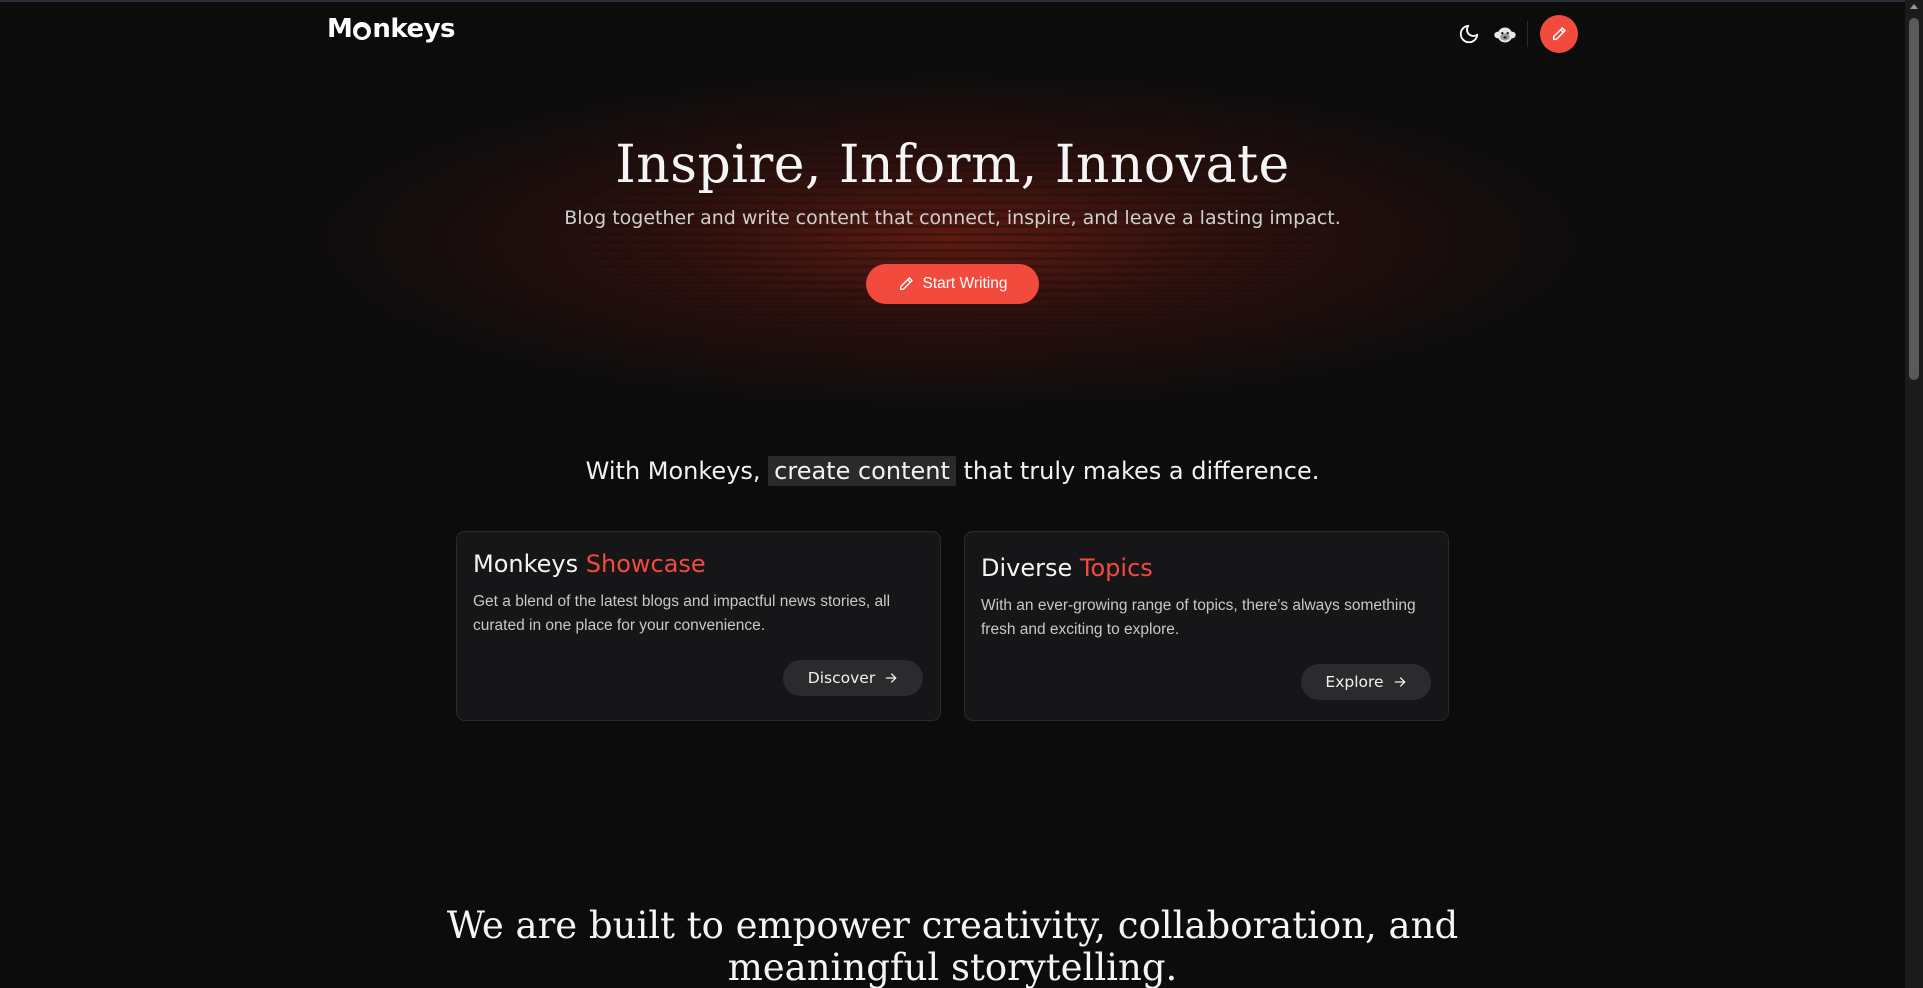 The width and height of the screenshot is (1923, 988). I want to click on moon-icon, so click(1469, 34).